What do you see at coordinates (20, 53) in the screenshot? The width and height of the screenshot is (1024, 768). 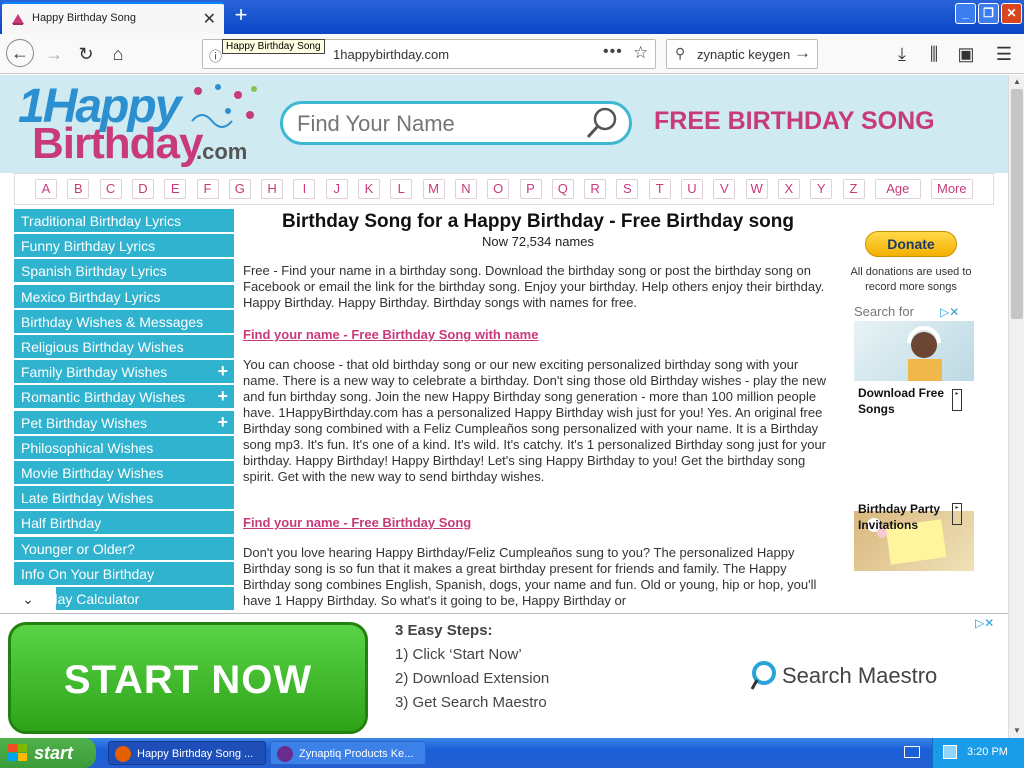 I see `back-arrow-icon: ←` at bounding box center [20, 53].